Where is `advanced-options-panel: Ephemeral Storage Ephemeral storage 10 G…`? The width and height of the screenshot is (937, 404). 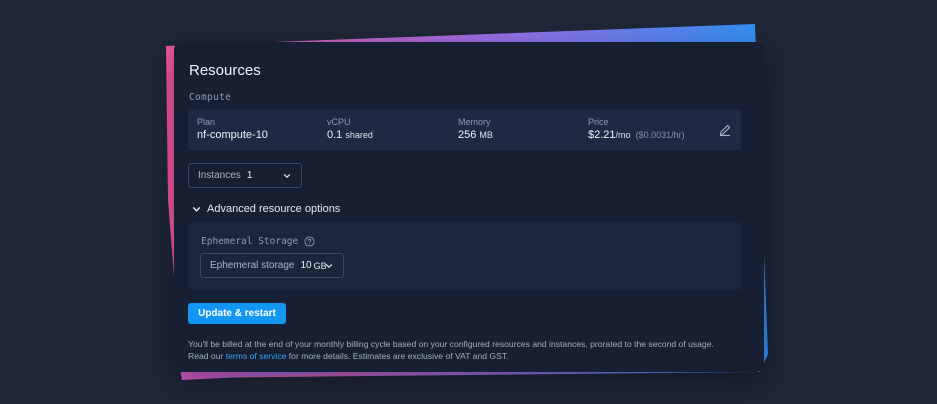 advanced-options-panel: Ephemeral Storage Ephemeral storage 10 G… is located at coordinates (464, 256).